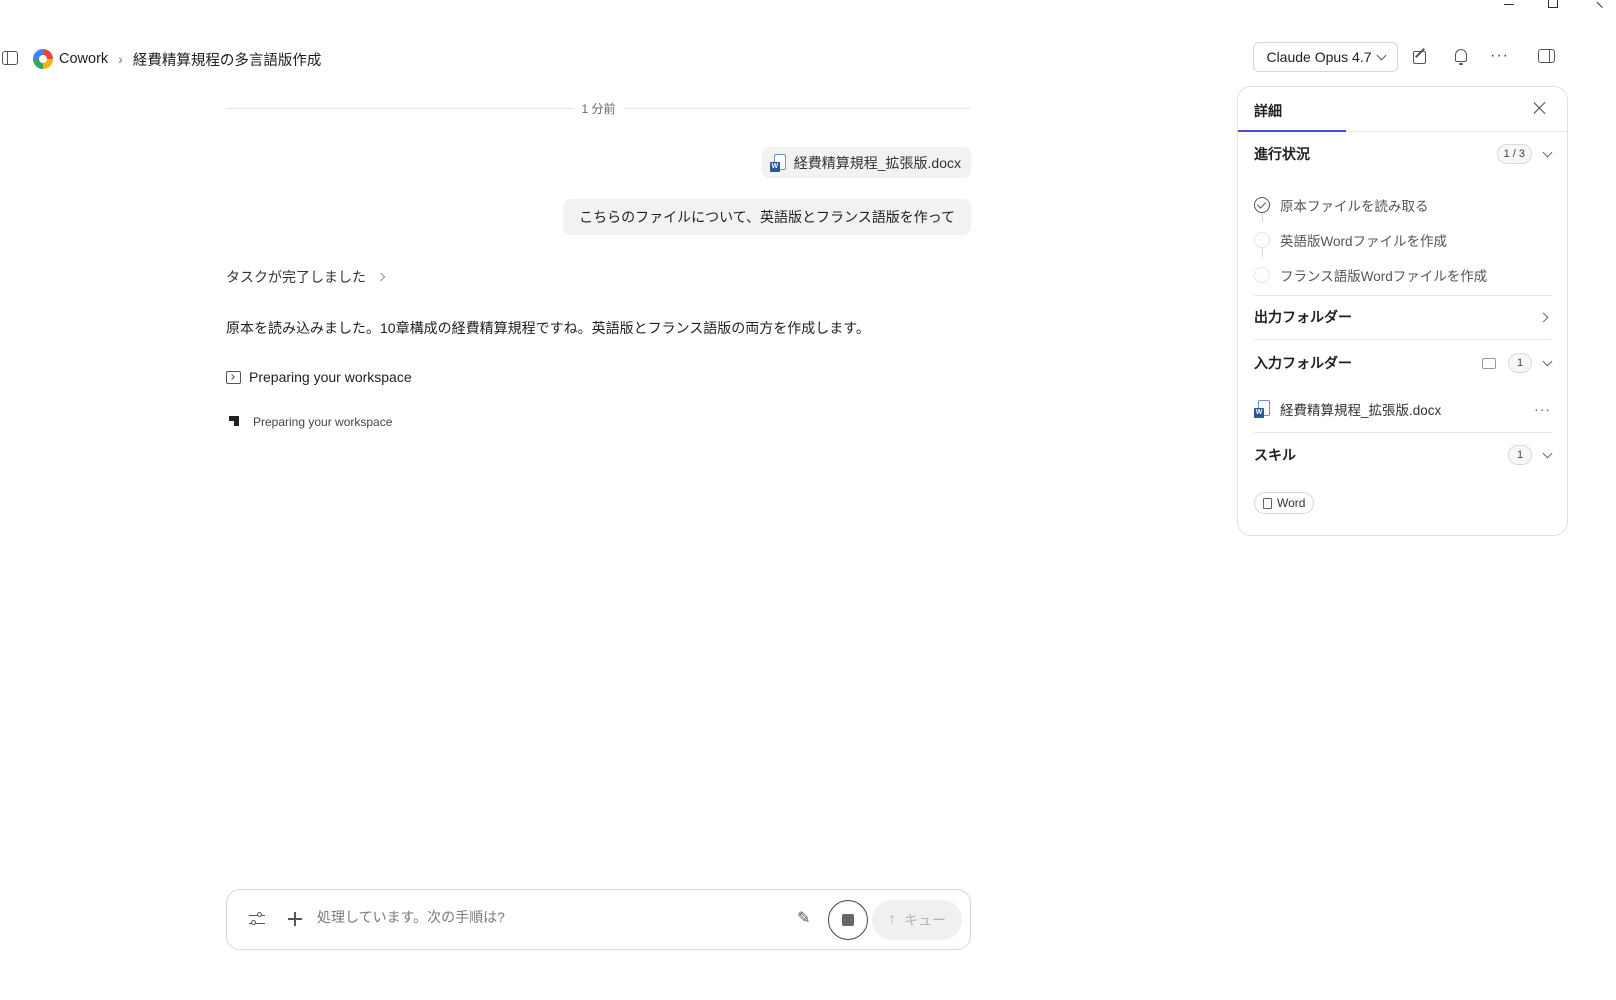  I want to click on check-circle-icon, so click(1262, 204).